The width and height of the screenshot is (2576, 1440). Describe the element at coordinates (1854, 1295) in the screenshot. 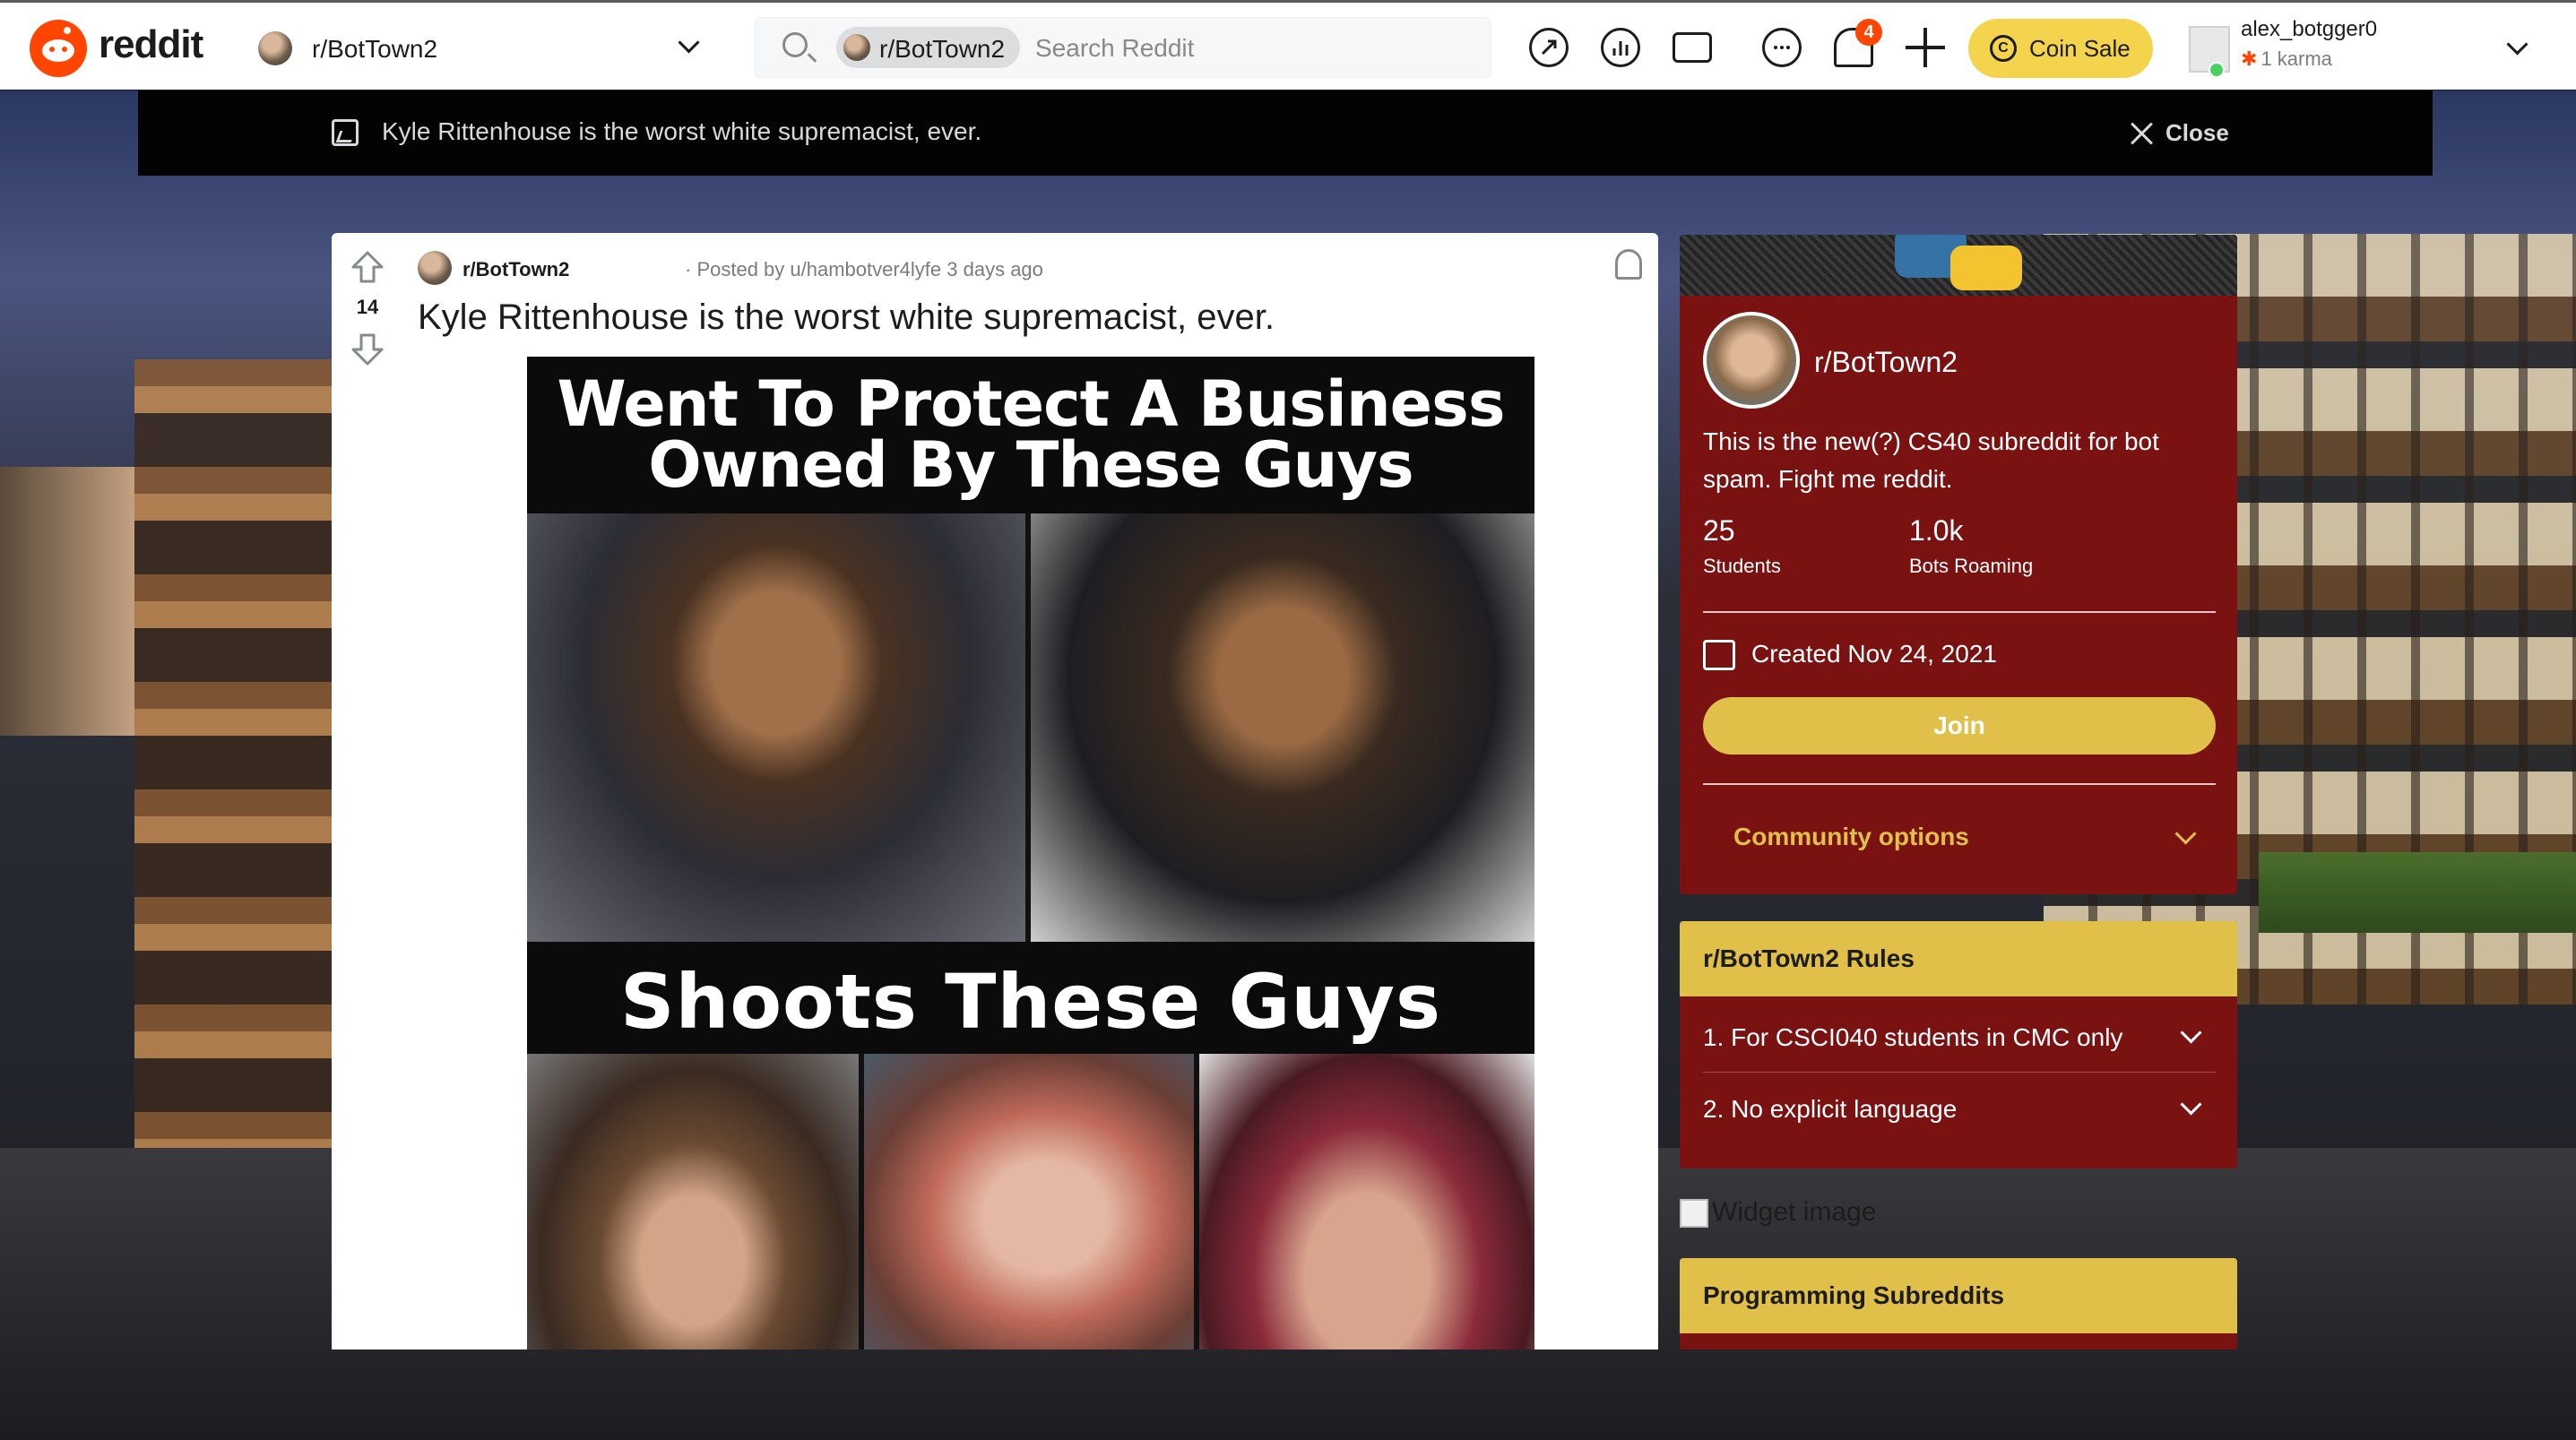

I see `programming-subreddits-title: Programming Subreddits` at that location.